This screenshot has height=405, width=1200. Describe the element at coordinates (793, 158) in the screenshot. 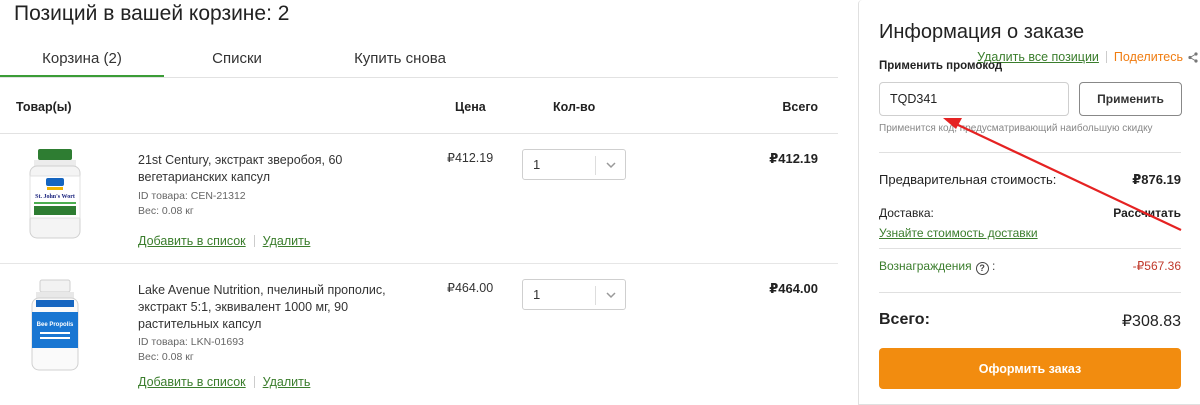

I see `product-total: ₽412.19` at that location.